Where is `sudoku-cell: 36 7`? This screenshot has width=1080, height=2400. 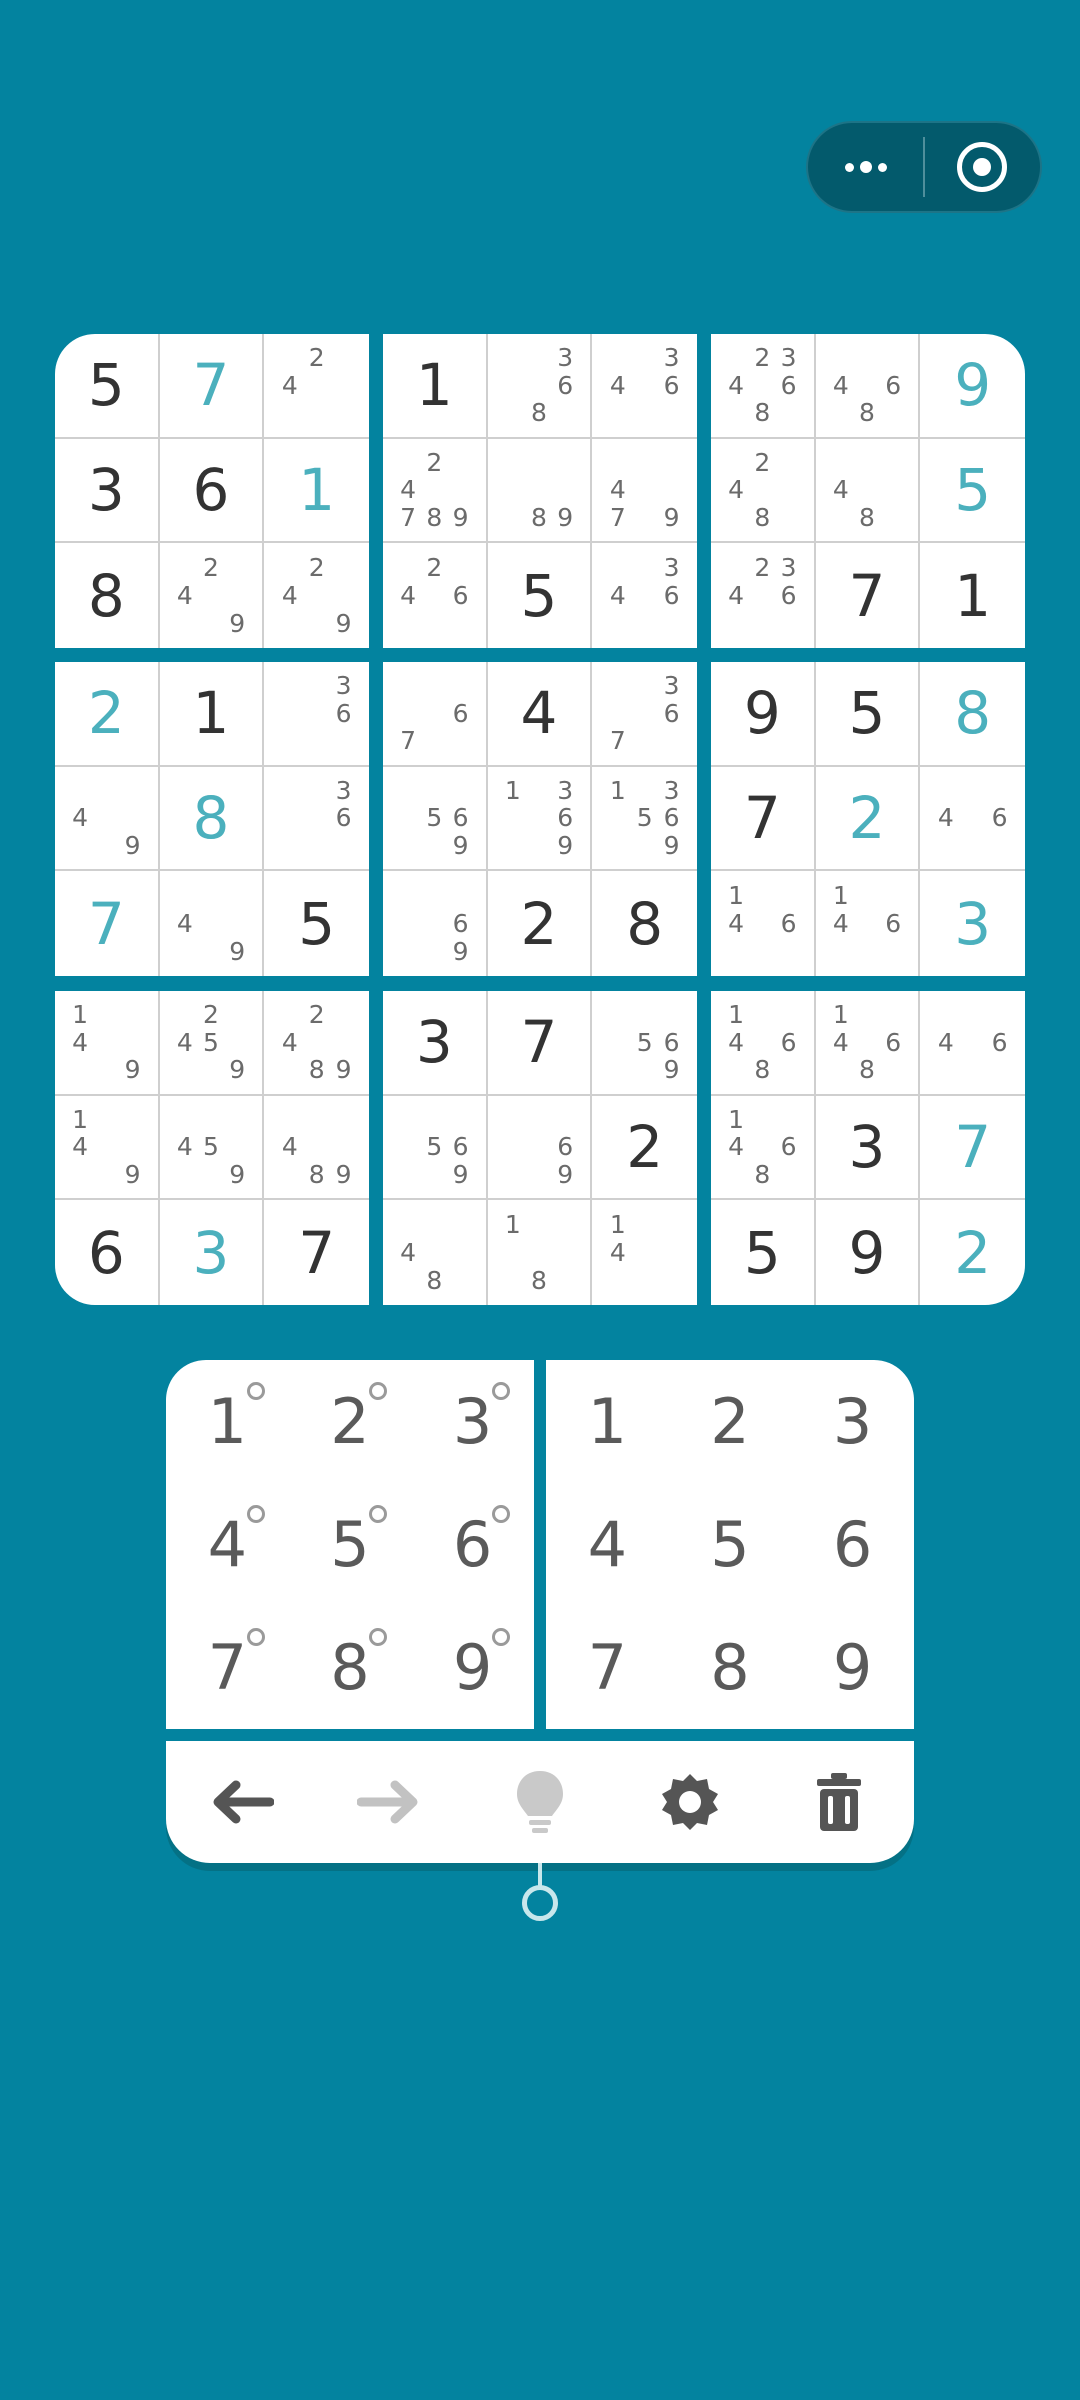 sudoku-cell: 36 7 is located at coordinates (644, 714).